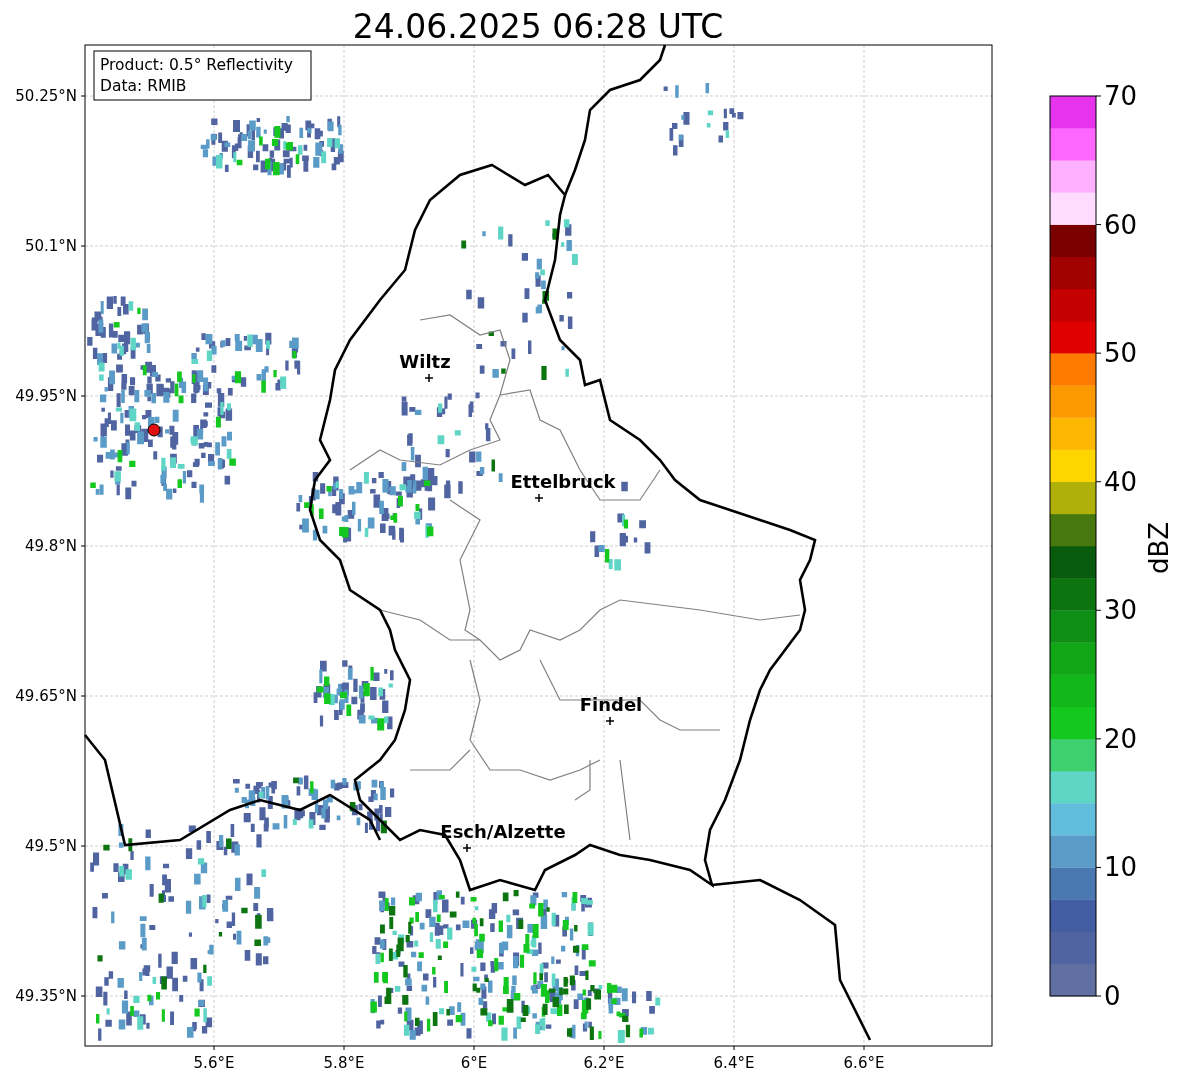 The image size is (1184, 1081). I want to click on colorbar-tick-label: 40, so click(1121, 481).